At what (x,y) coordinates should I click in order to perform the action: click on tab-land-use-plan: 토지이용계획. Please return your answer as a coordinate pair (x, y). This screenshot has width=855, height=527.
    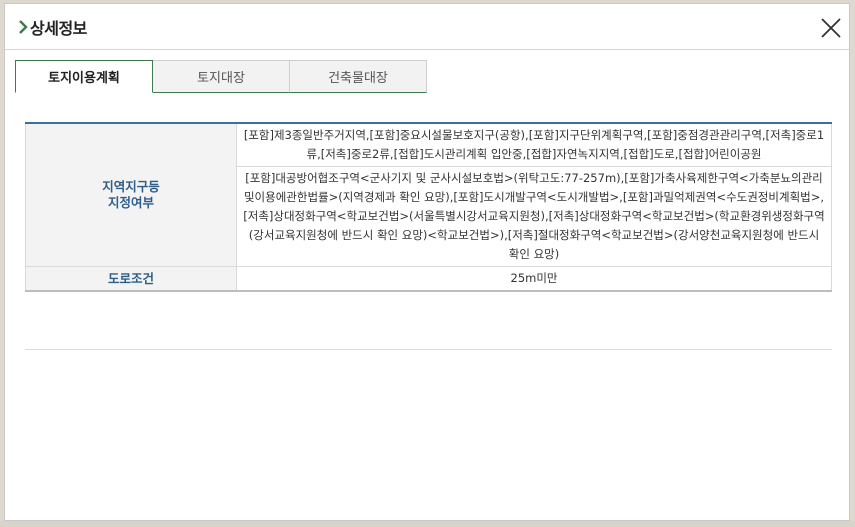
    Looking at the image, I should click on (84, 76).